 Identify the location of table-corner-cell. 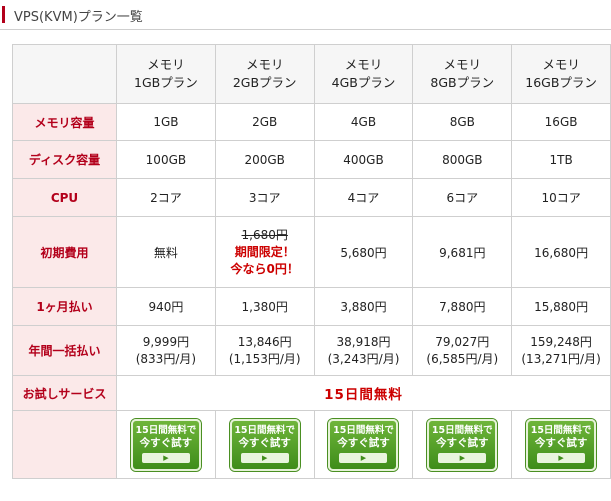
(64, 74).